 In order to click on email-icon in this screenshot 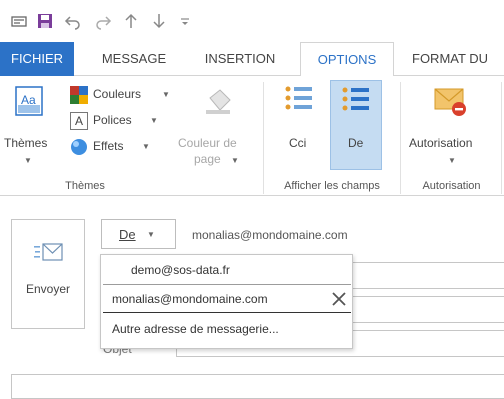, I will do `click(19, 21)`.